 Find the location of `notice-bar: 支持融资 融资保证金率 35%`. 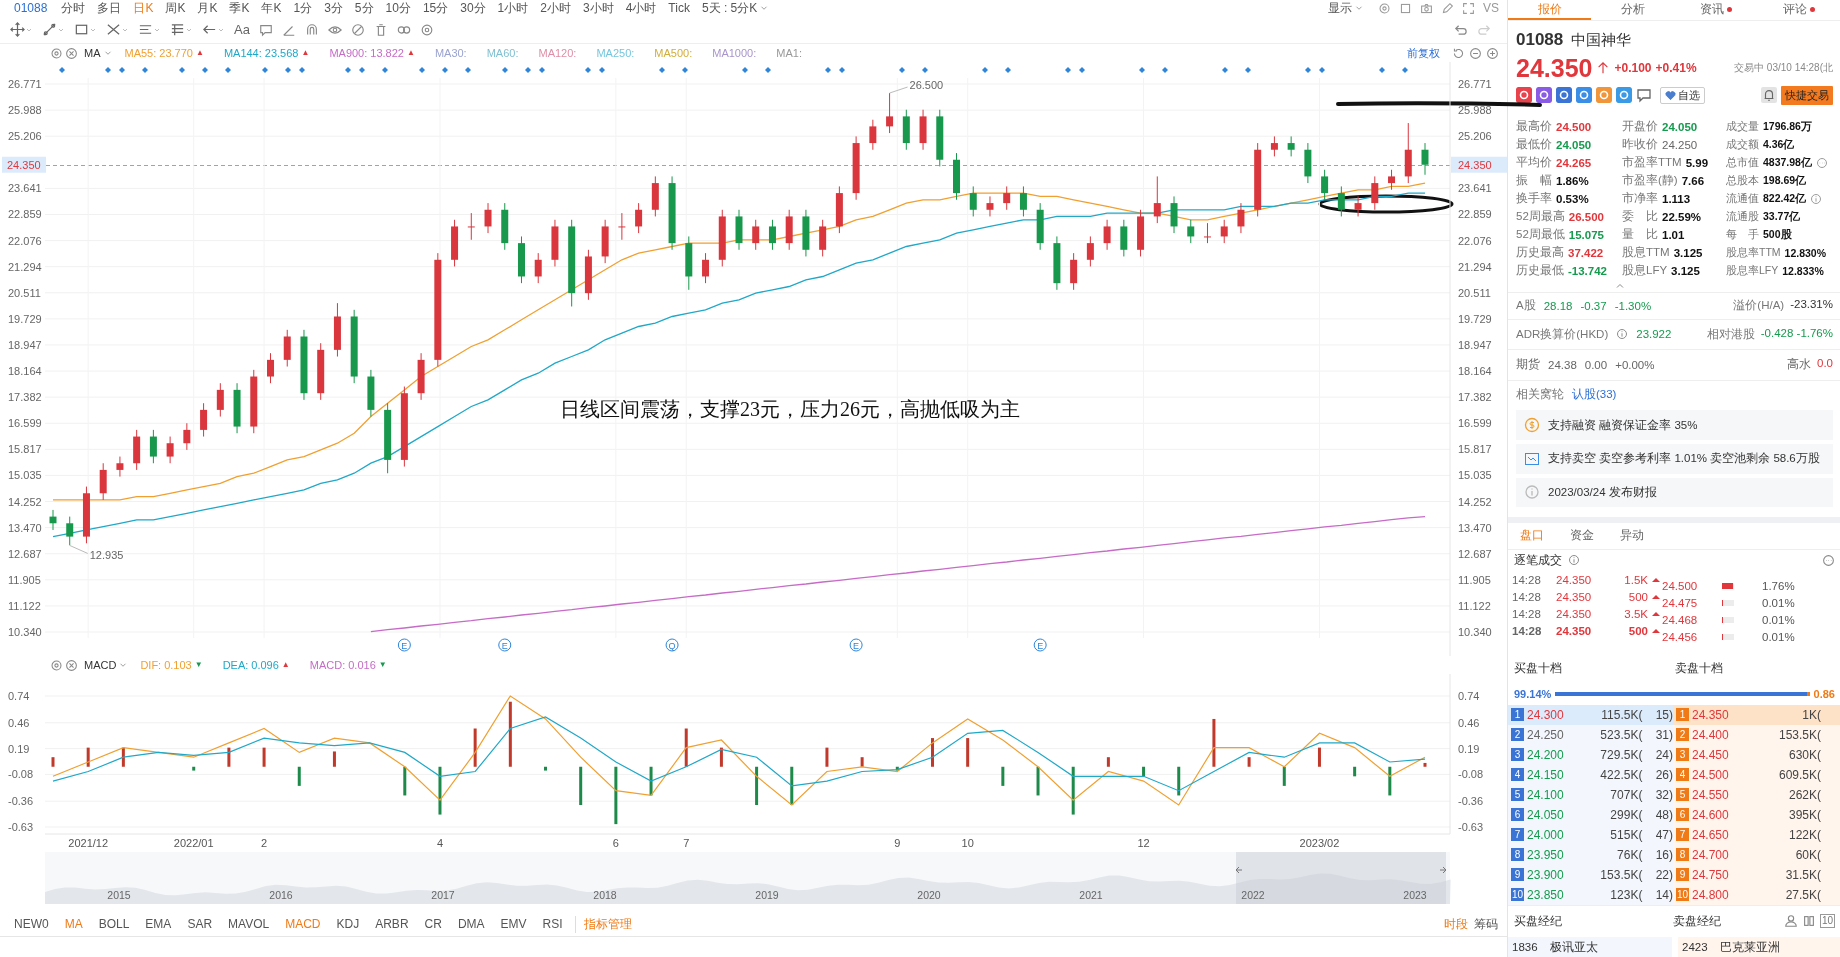

notice-bar: 支持融资 融资保证金率 35% is located at coordinates (1674, 425).